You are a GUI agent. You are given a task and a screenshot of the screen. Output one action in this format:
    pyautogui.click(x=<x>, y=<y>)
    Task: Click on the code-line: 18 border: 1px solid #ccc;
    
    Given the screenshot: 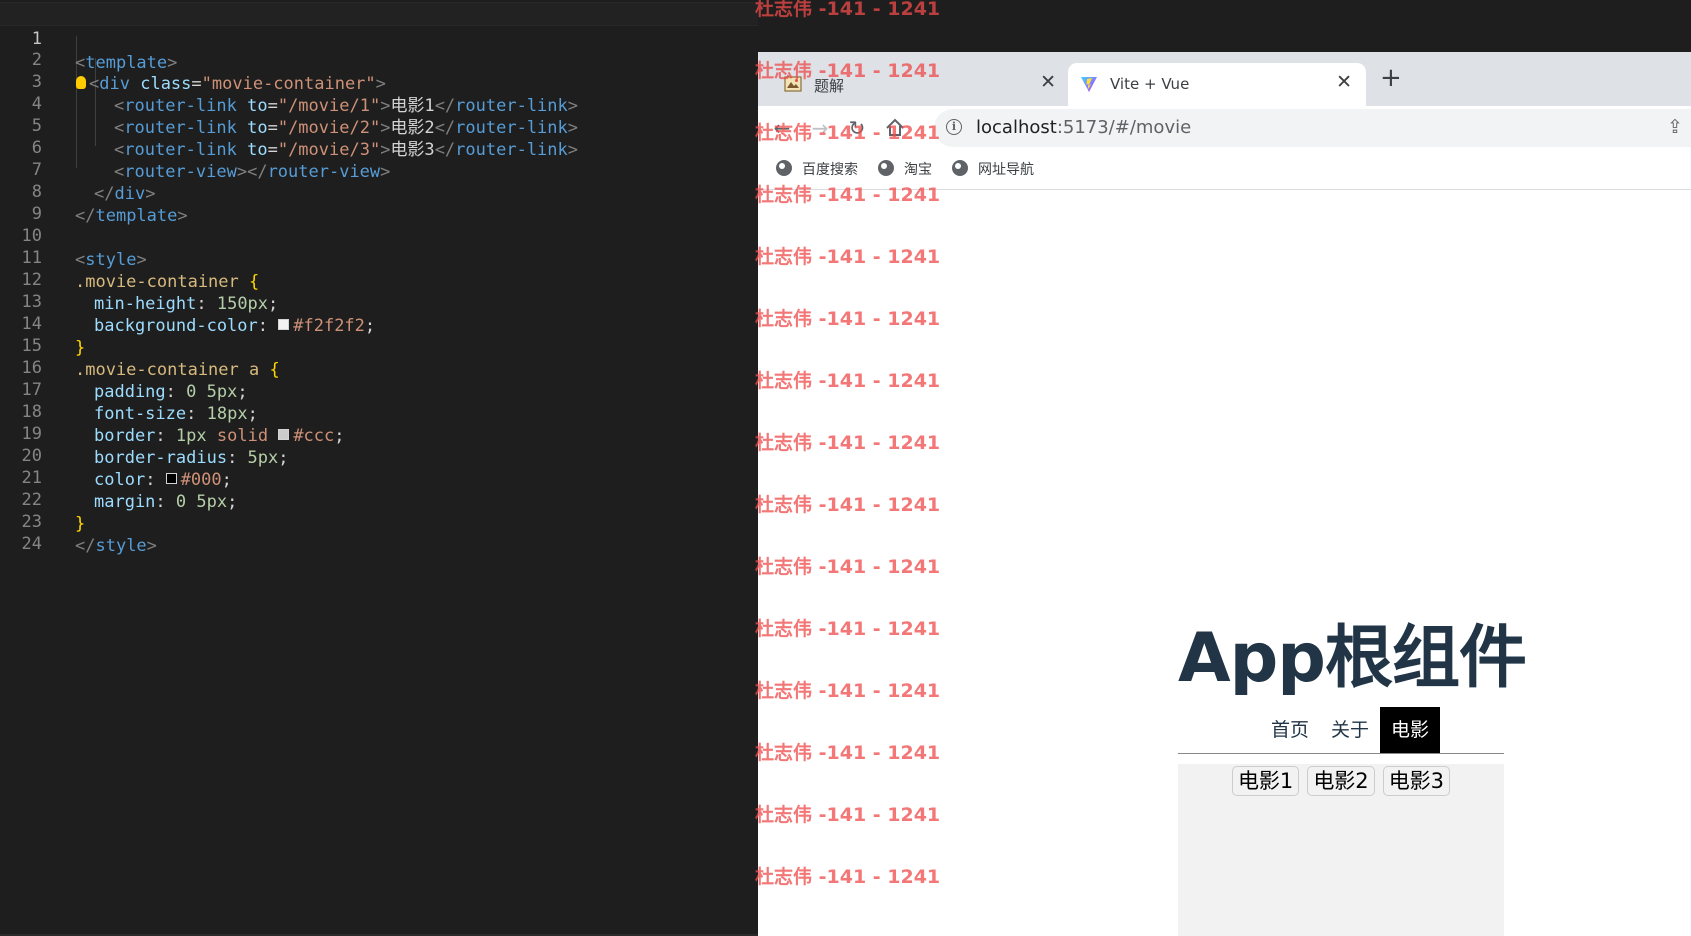 What is the action you would take?
    pyautogui.click(x=379, y=411)
    